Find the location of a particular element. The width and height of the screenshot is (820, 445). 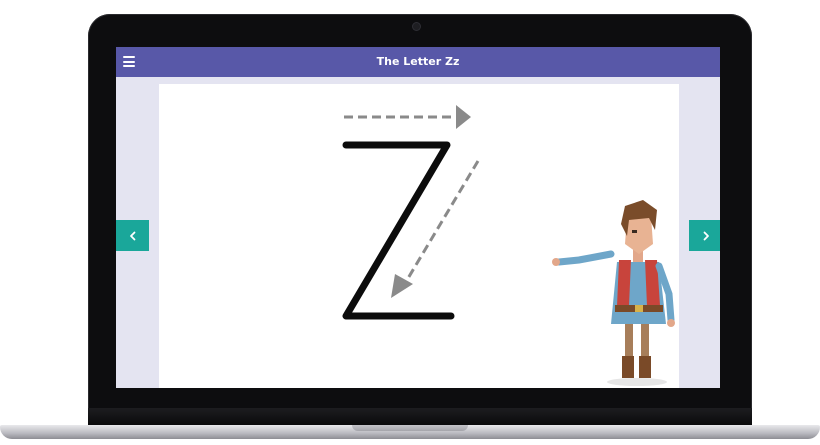

stroke-guide-diagonal-arrow is located at coordinates (442, 220).